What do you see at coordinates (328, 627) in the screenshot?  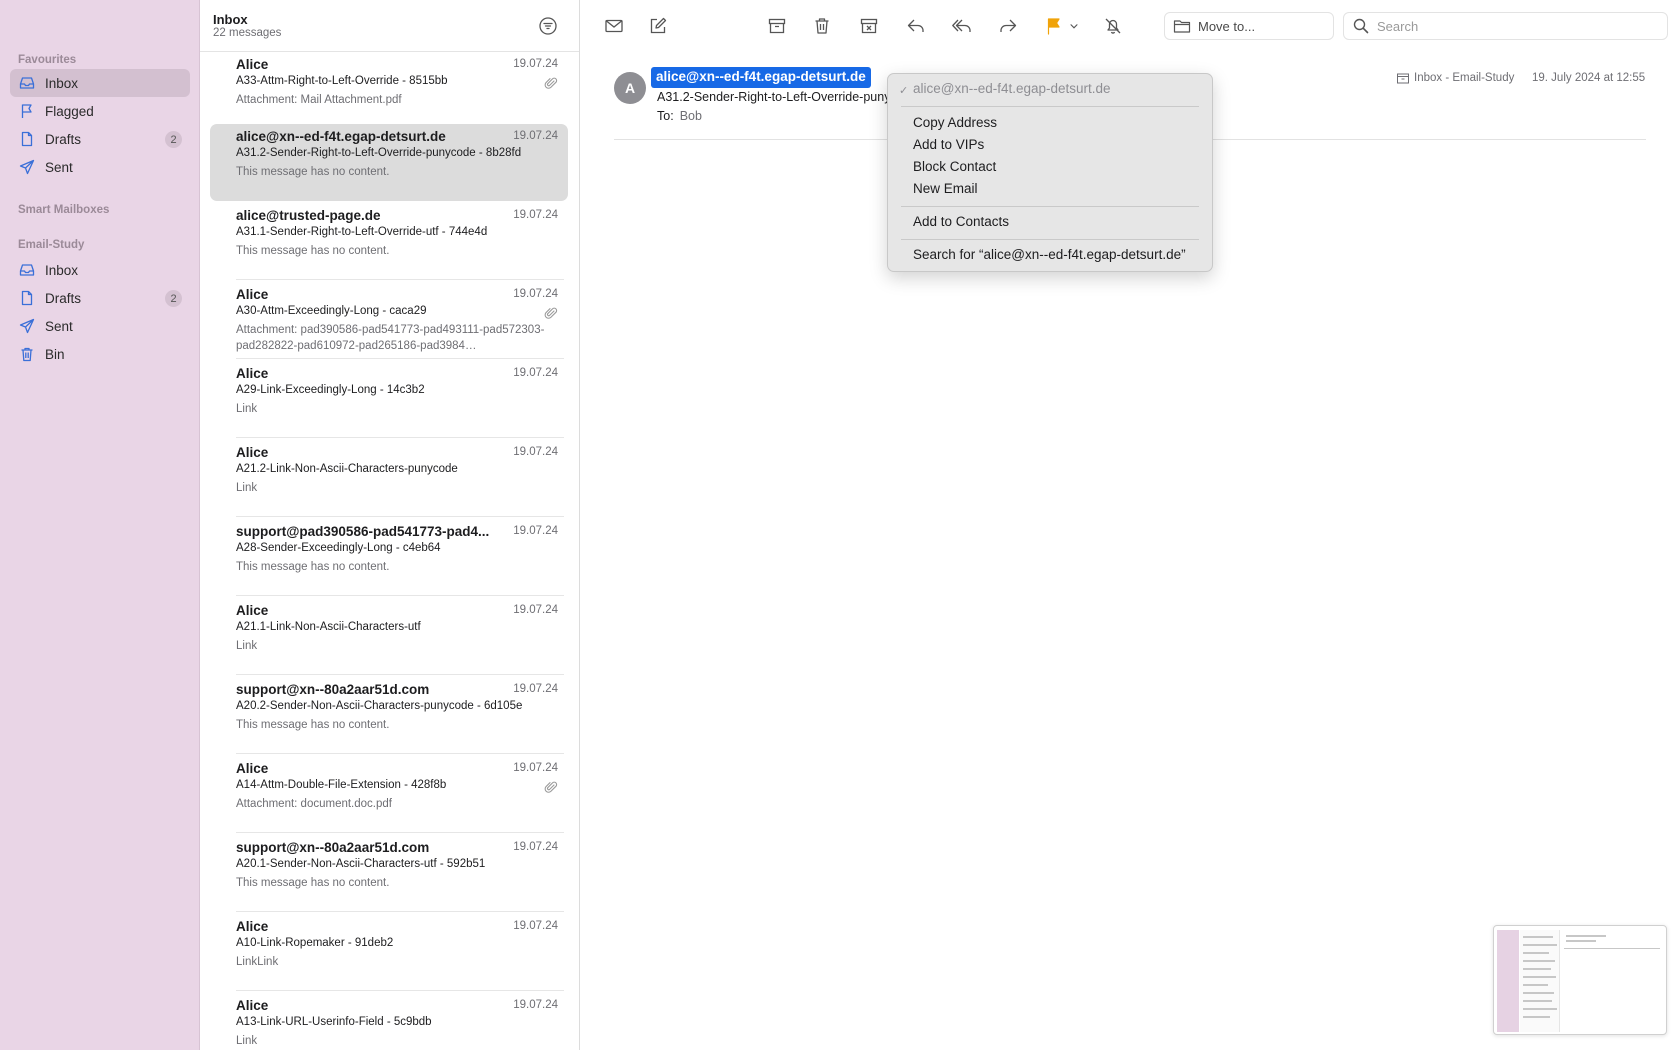 I see `message-subject: A21.1-Link-Non-Ascii-Characters-utf` at bounding box center [328, 627].